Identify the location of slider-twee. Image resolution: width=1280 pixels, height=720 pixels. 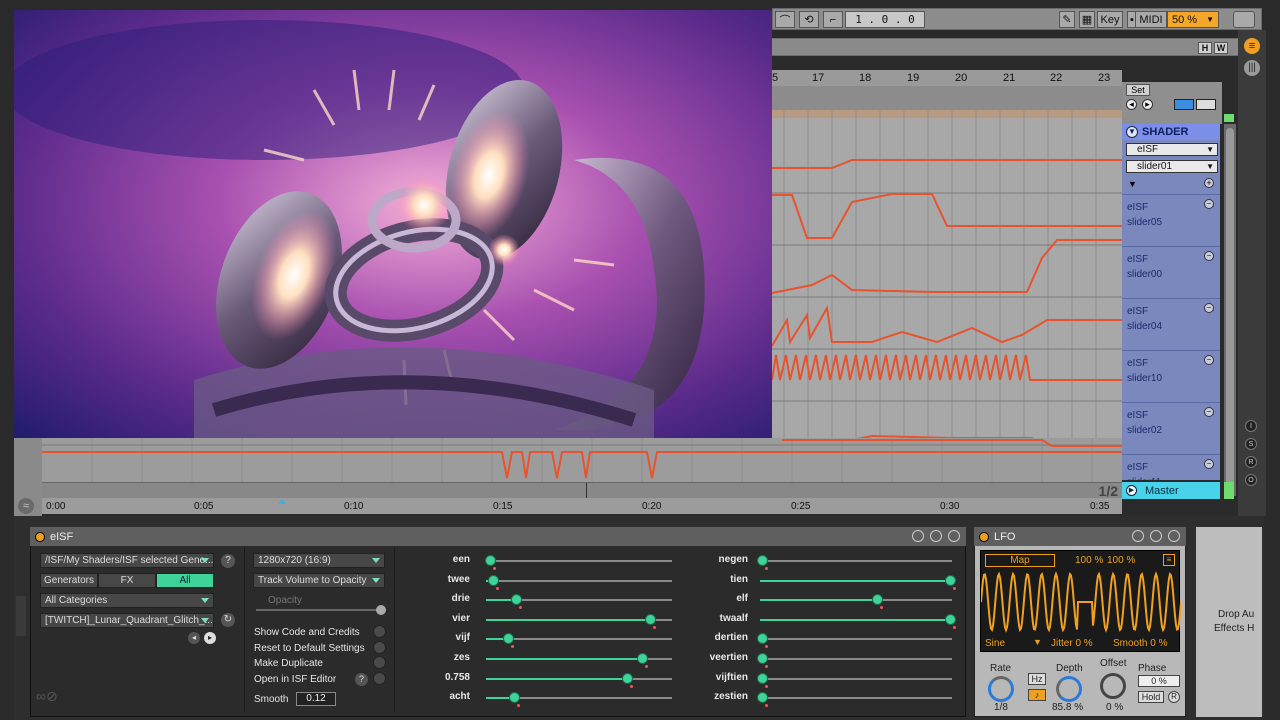
(579, 582).